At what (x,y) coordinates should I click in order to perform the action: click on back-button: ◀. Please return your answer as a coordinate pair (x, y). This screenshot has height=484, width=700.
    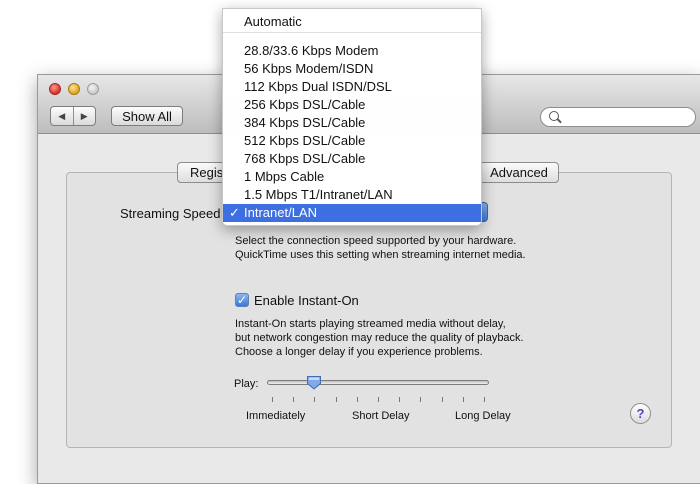
    Looking at the image, I should click on (62, 116).